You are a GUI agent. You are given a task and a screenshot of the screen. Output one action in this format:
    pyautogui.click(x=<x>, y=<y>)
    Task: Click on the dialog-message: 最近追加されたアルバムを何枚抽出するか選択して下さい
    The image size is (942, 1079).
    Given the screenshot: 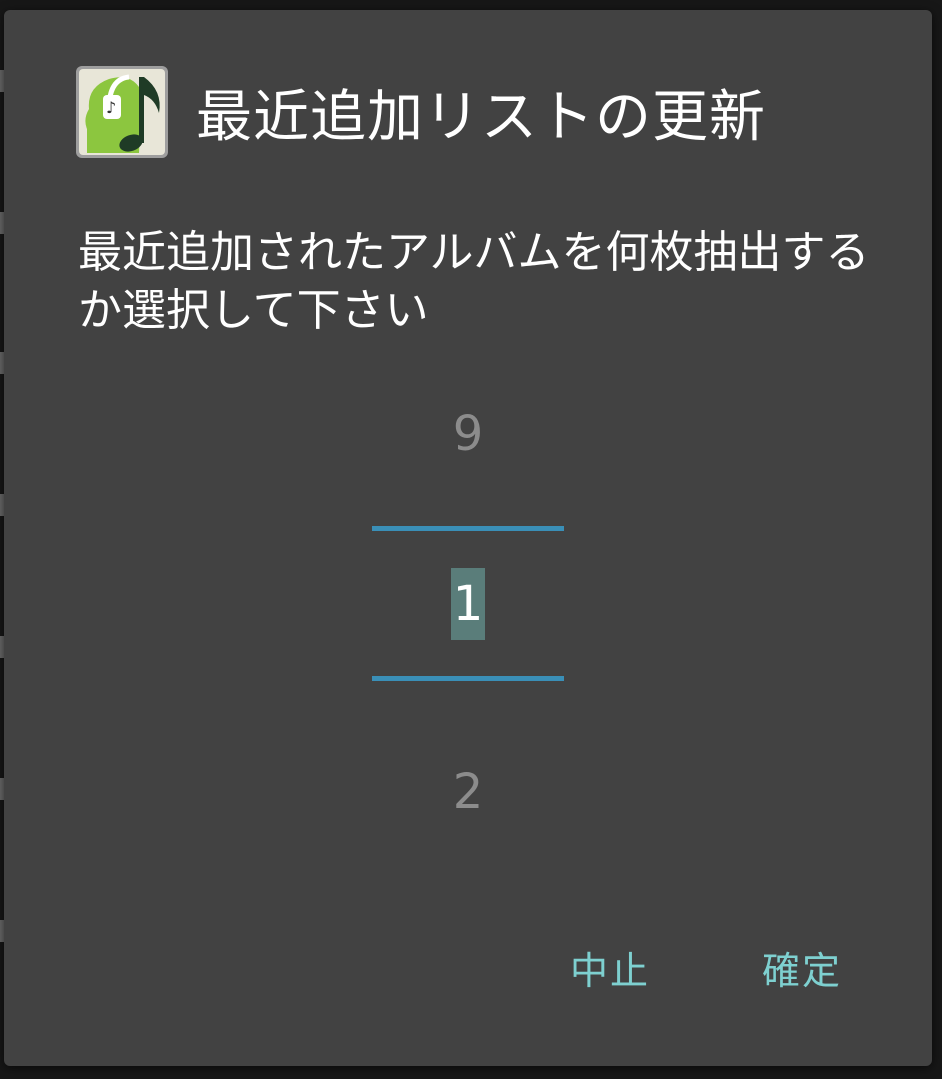 What is the action you would take?
    pyautogui.click(x=474, y=281)
    